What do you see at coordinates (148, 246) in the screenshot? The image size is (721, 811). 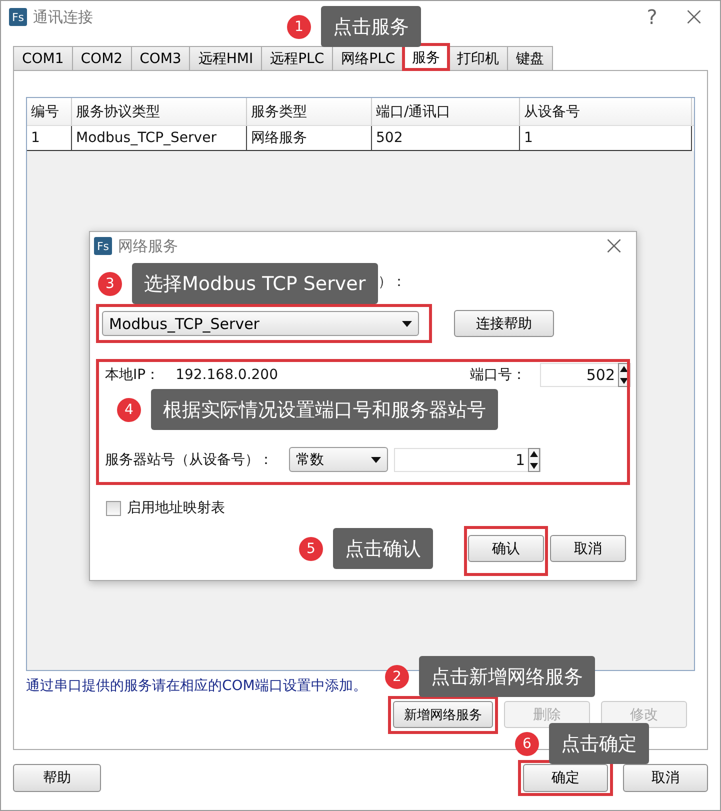 I see `dialog-title: 网络服务` at bounding box center [148, 246].